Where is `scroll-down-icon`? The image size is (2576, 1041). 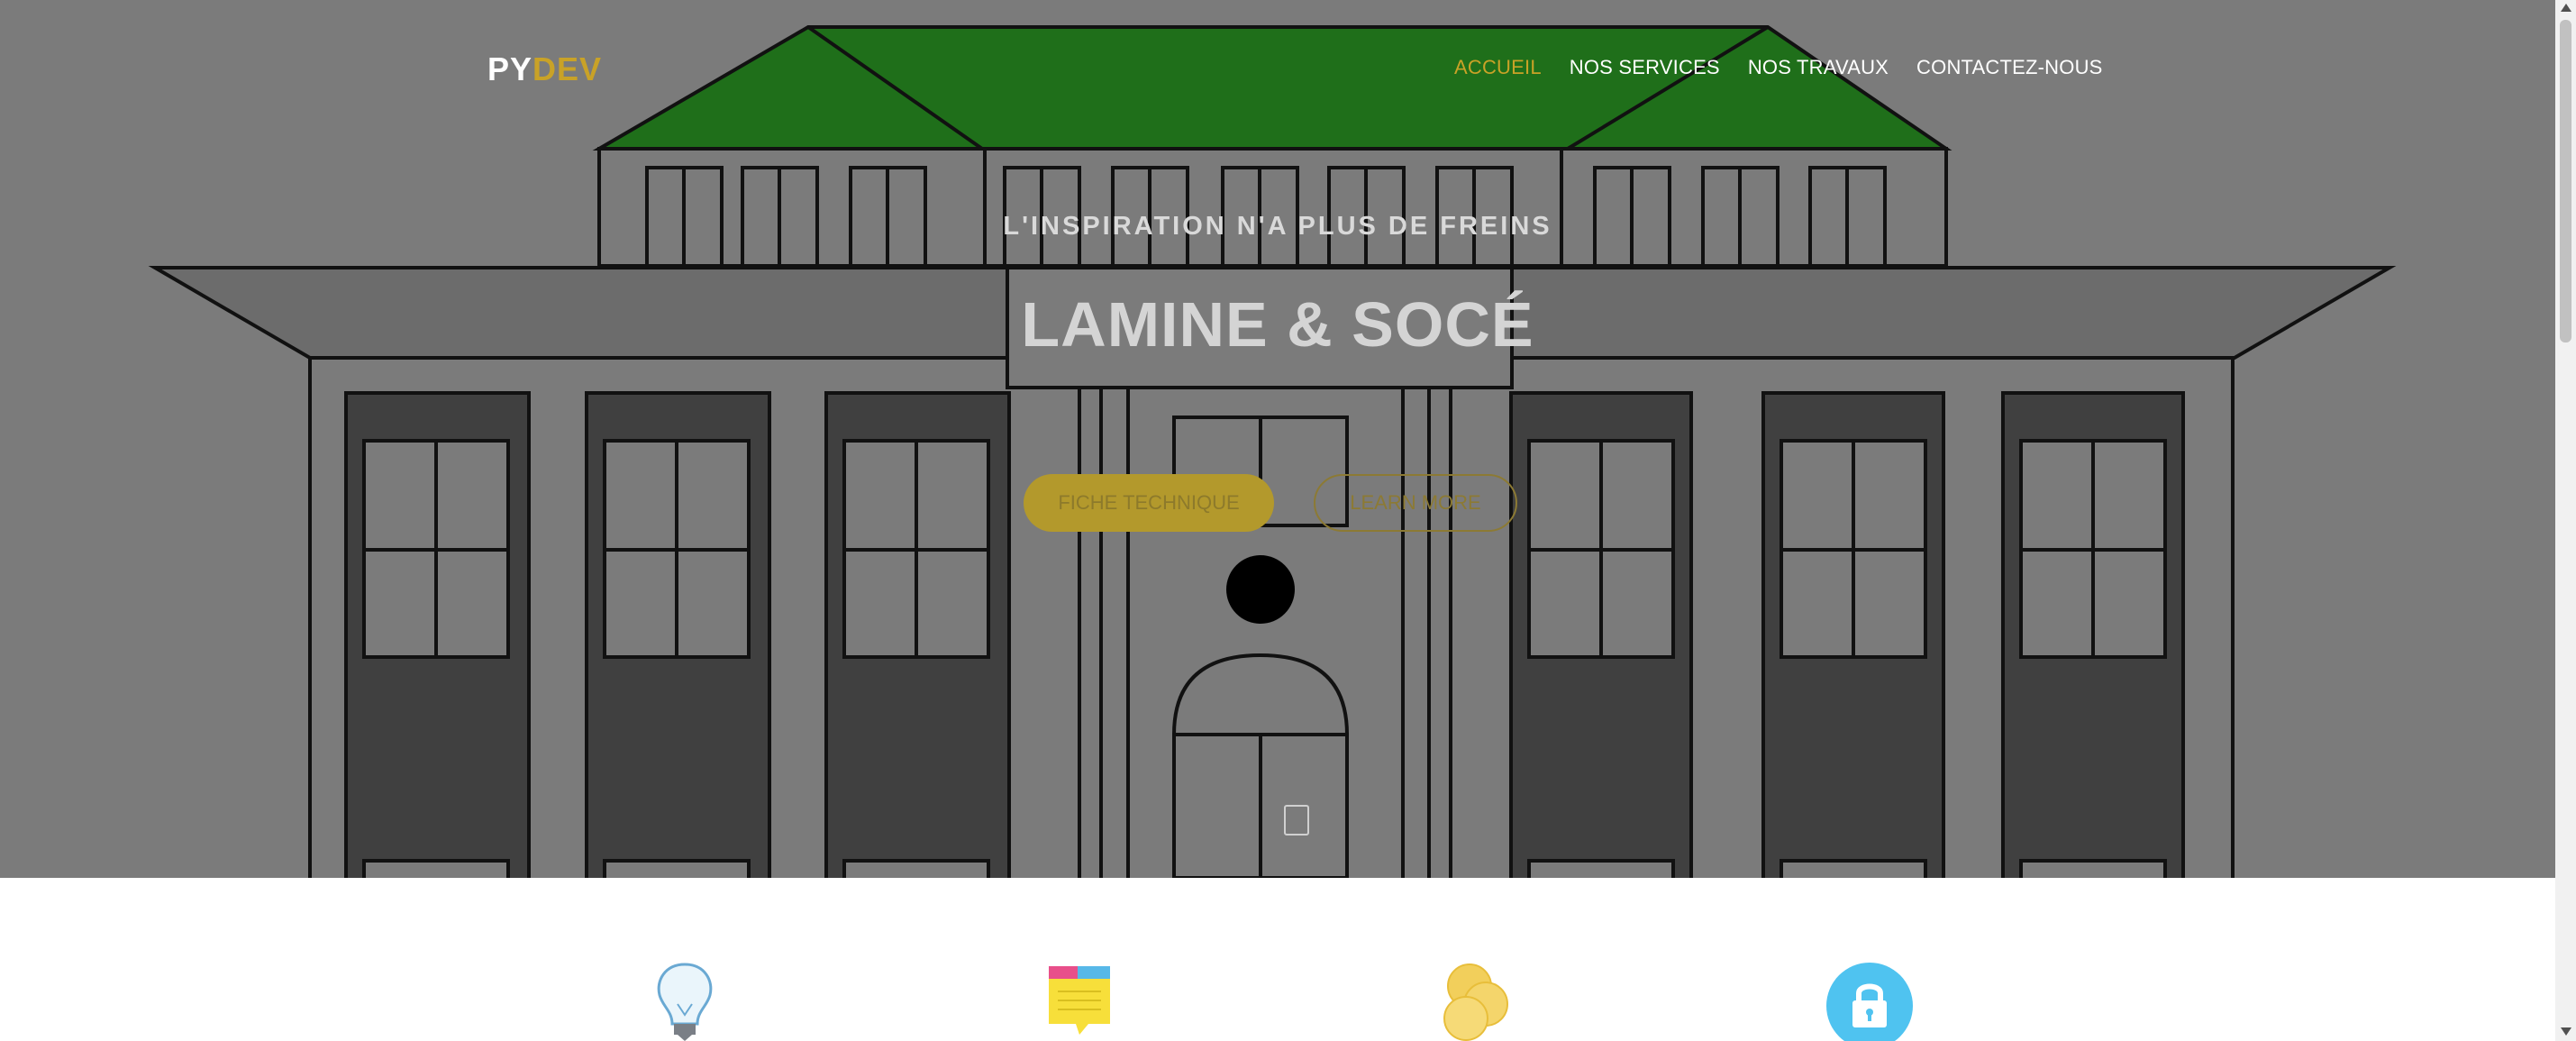
scroll-down-icon is located at coordinates (1296, 820).